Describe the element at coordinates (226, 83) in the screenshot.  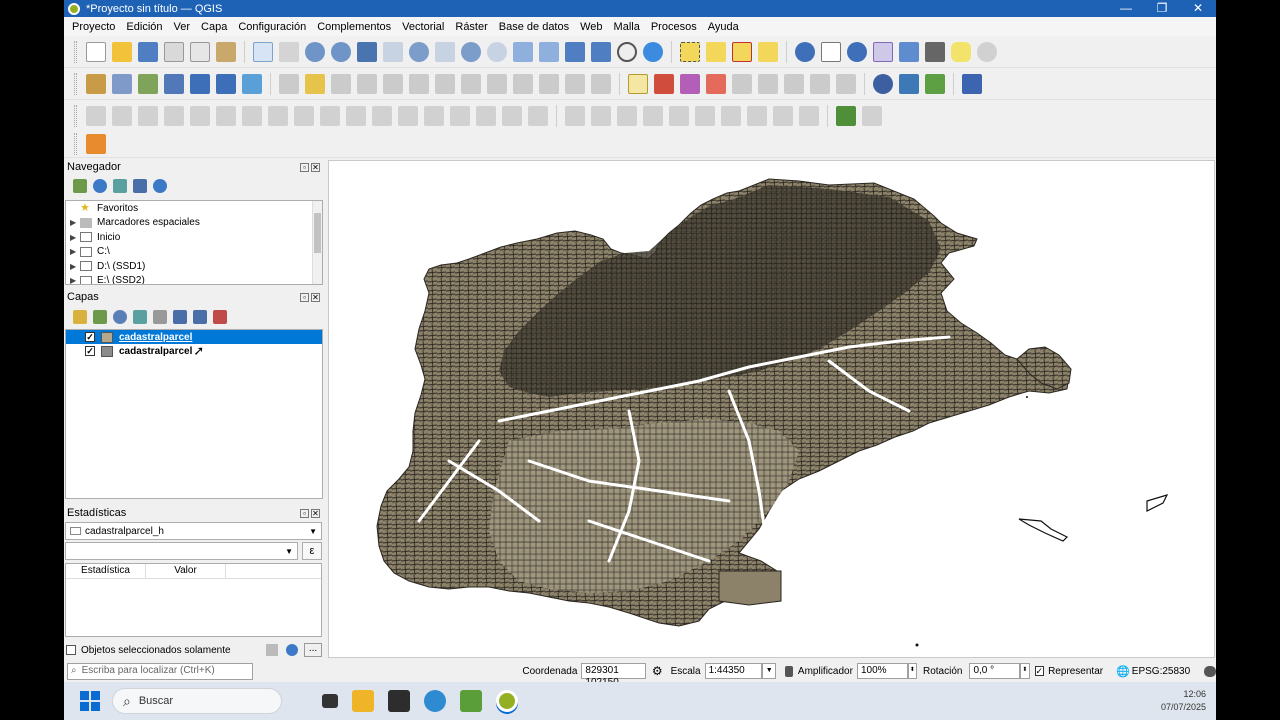
I see `add-mesh-layer-icon` at that location.